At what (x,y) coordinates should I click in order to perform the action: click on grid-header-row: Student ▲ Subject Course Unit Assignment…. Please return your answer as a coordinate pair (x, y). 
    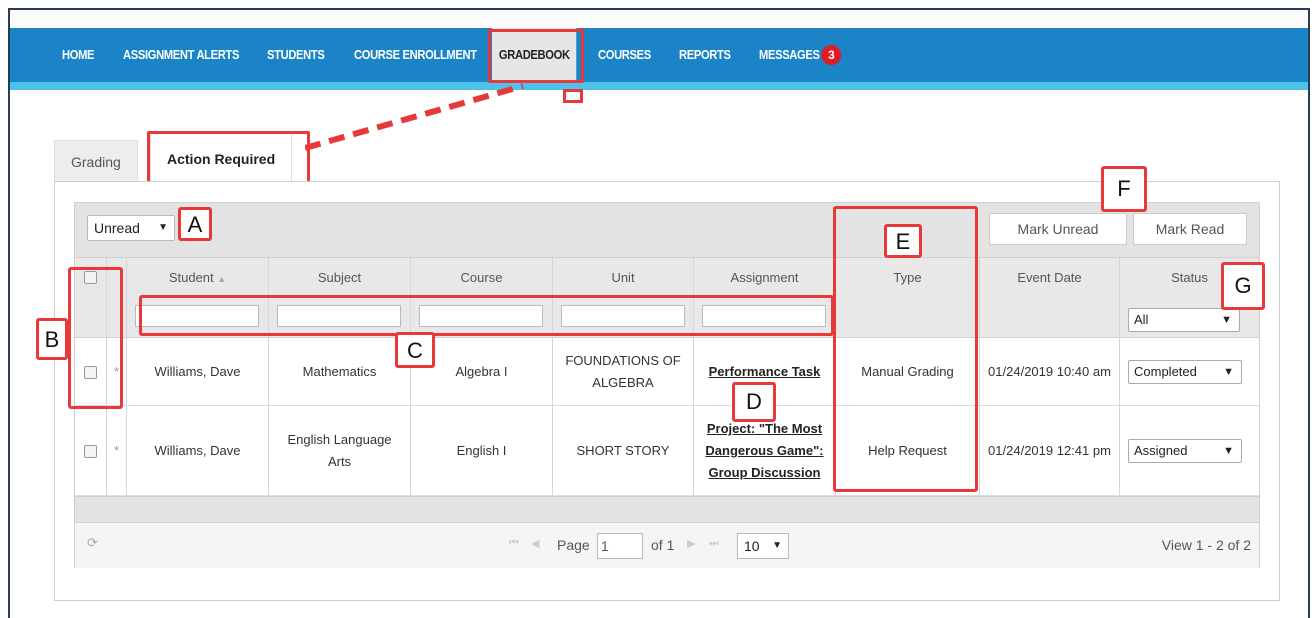
    Looking at the image, I should click on (667, 278).